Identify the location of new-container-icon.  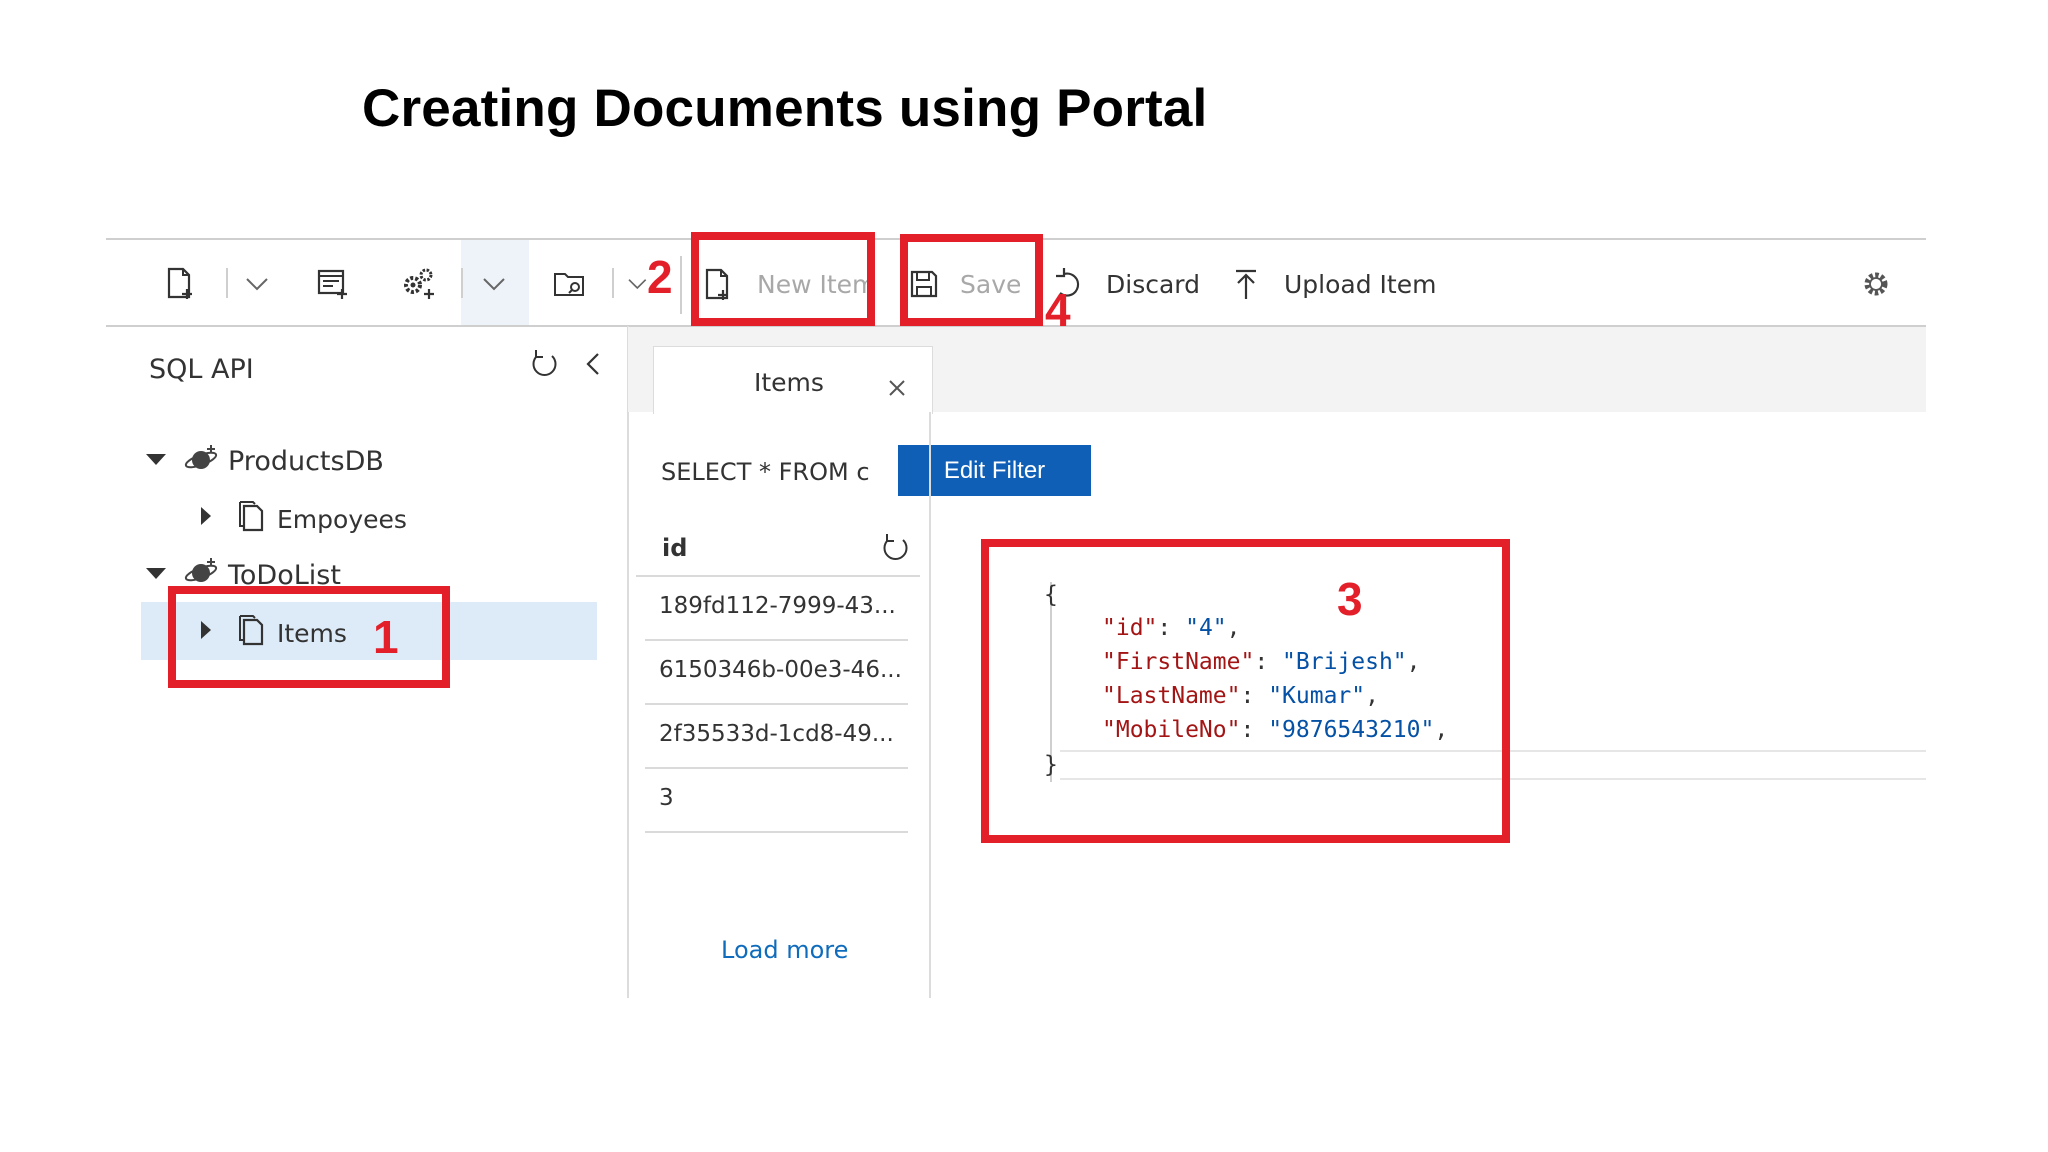
(179, 283).